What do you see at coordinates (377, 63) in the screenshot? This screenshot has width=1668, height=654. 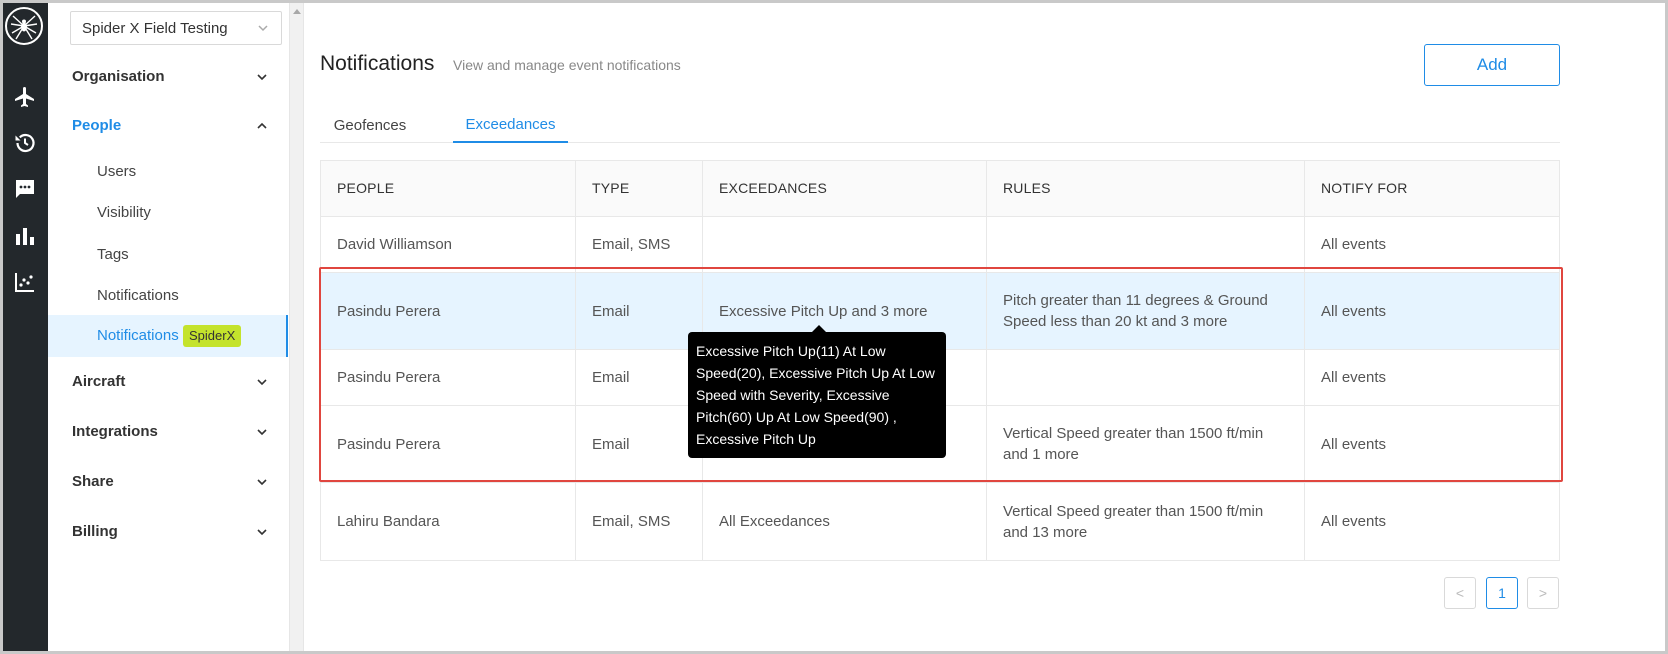 I see `page-title: Notifications` at bounding box center [377, 63].